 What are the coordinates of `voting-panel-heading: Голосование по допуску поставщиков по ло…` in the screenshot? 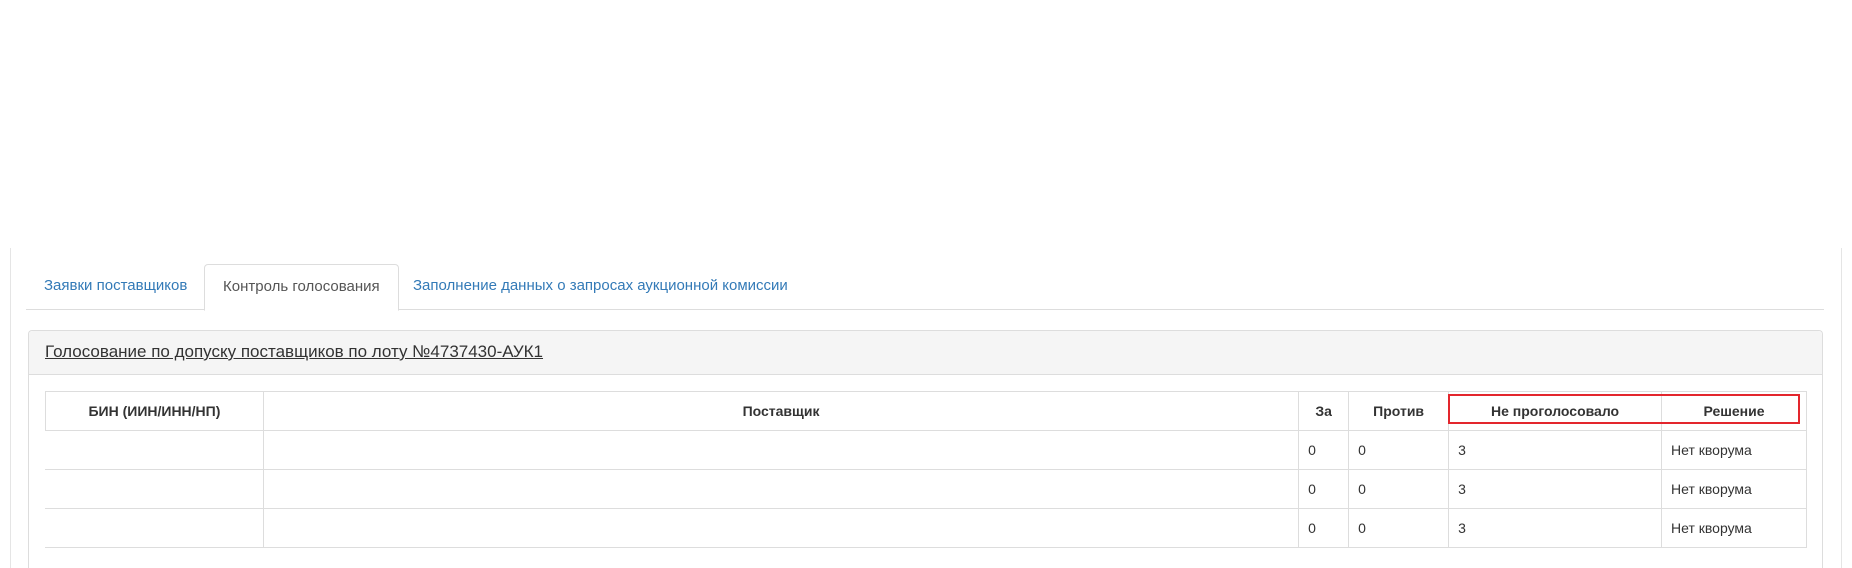 It's located at (925, 353).